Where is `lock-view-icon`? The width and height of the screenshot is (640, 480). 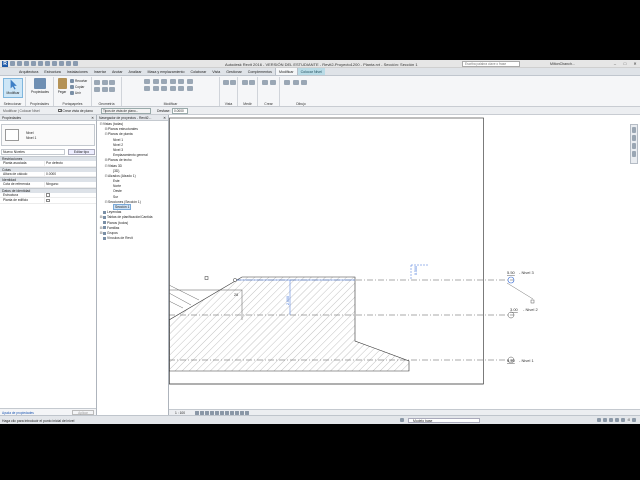
lock-view-icon is located at coordinates (227, 413).